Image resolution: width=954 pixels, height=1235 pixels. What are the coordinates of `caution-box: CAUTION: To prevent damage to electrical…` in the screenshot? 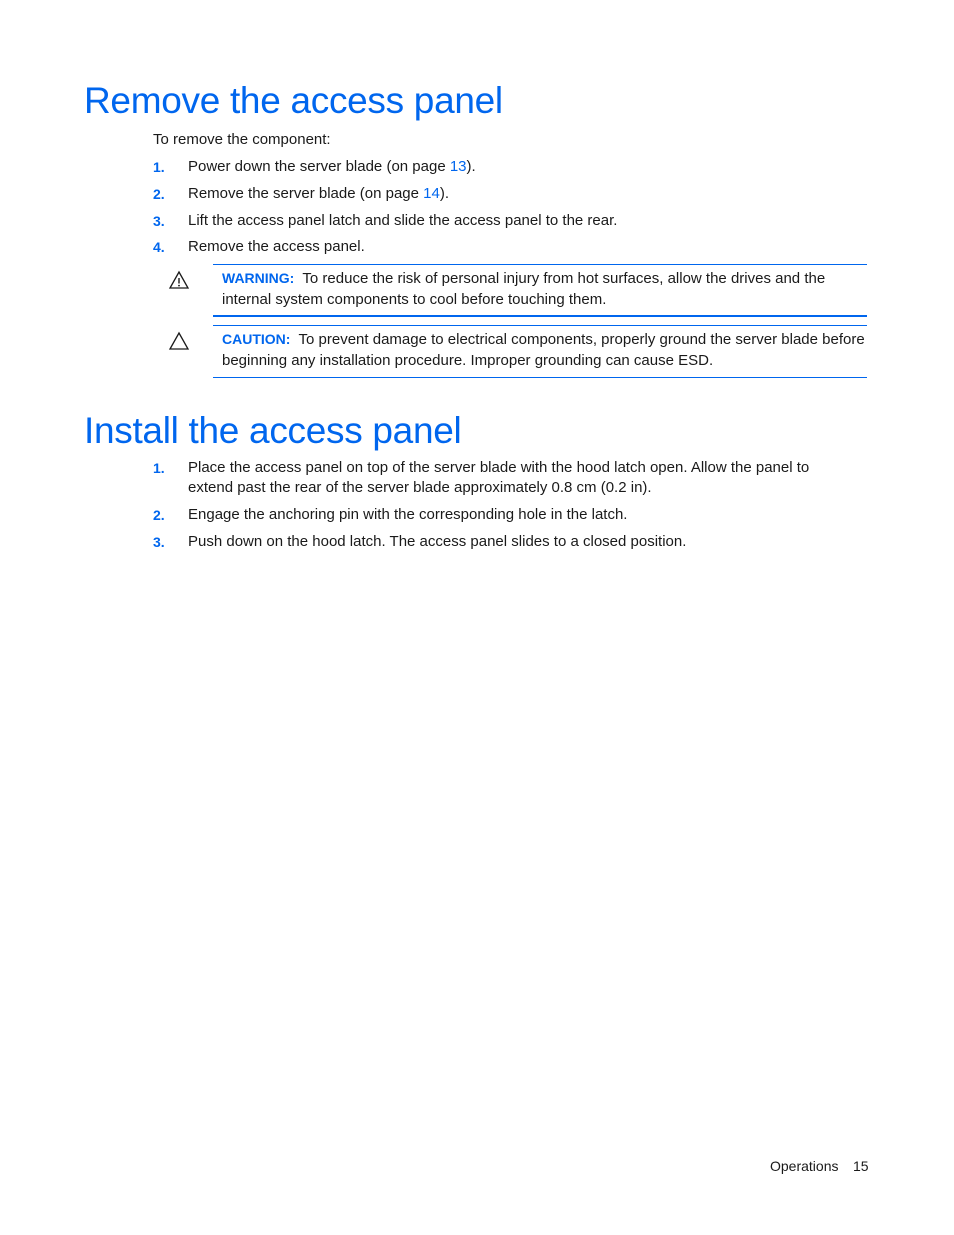 It's located at (540, 351).